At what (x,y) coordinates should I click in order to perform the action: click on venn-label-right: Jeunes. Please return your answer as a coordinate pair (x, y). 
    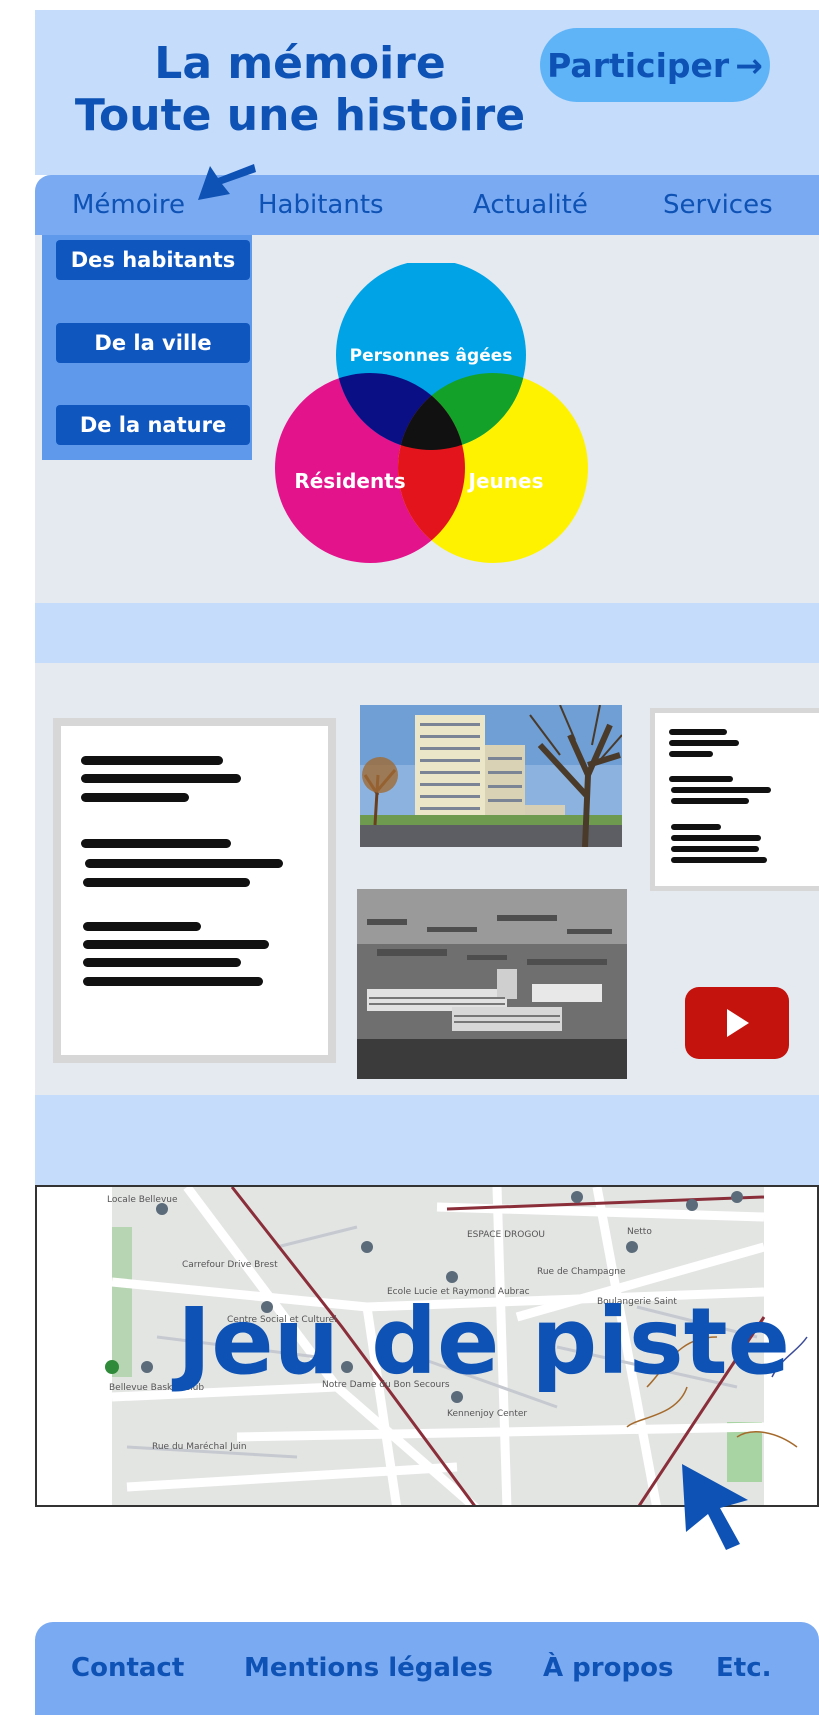
    Looking at the image, I should click on (505, 481).